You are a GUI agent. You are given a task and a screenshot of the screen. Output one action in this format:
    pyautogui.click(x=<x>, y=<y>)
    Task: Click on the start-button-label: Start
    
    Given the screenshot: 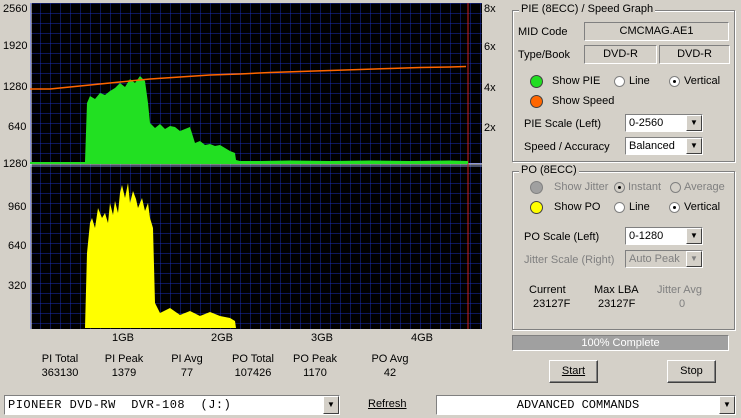 What is the action you would take?
    pyautogui.click(x=573, y=371)
    